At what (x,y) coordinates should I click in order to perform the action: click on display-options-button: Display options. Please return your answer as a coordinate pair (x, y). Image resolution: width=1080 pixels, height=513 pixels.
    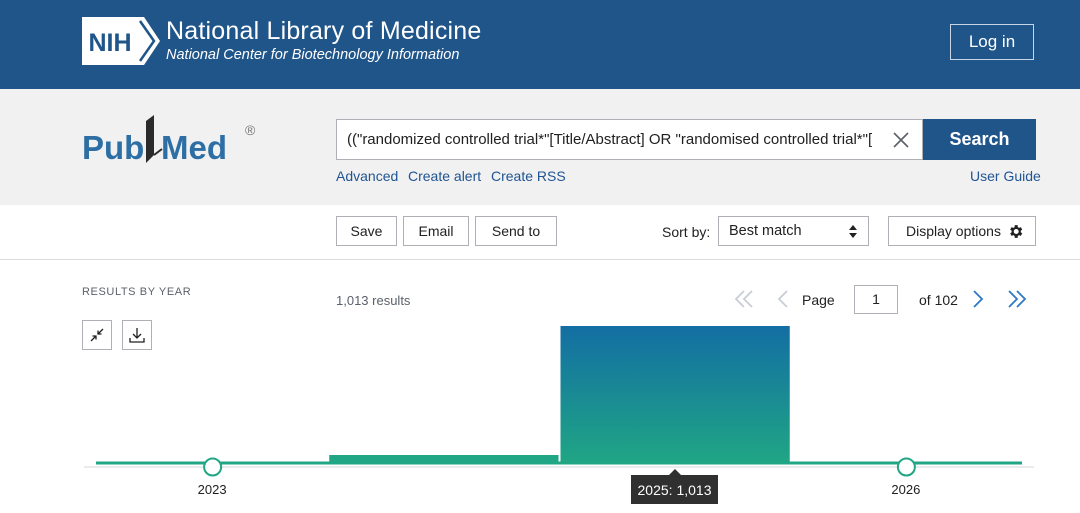
    Looking at the image, I should click on (962, 231).